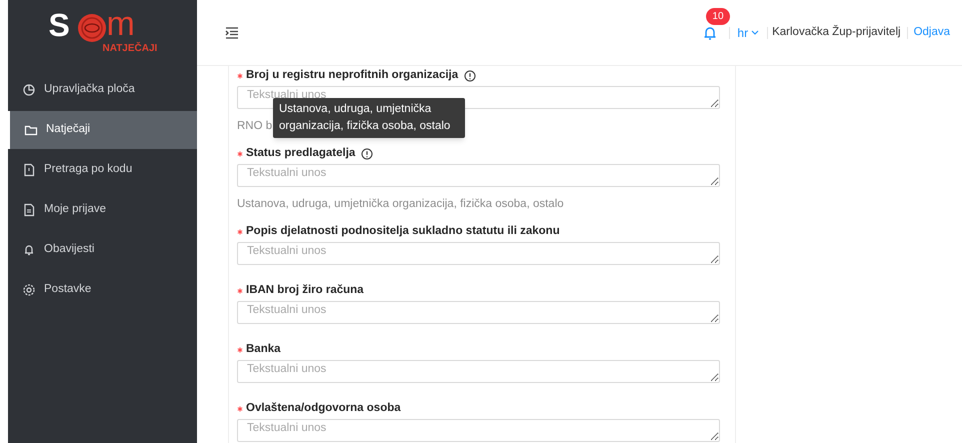 The height and width of the screenshot is (443, 962). What do you see at coordinates (301, 154) in the screenshot?
I see `field-label: Status predlagatelja` at bounding box center [301, 154].